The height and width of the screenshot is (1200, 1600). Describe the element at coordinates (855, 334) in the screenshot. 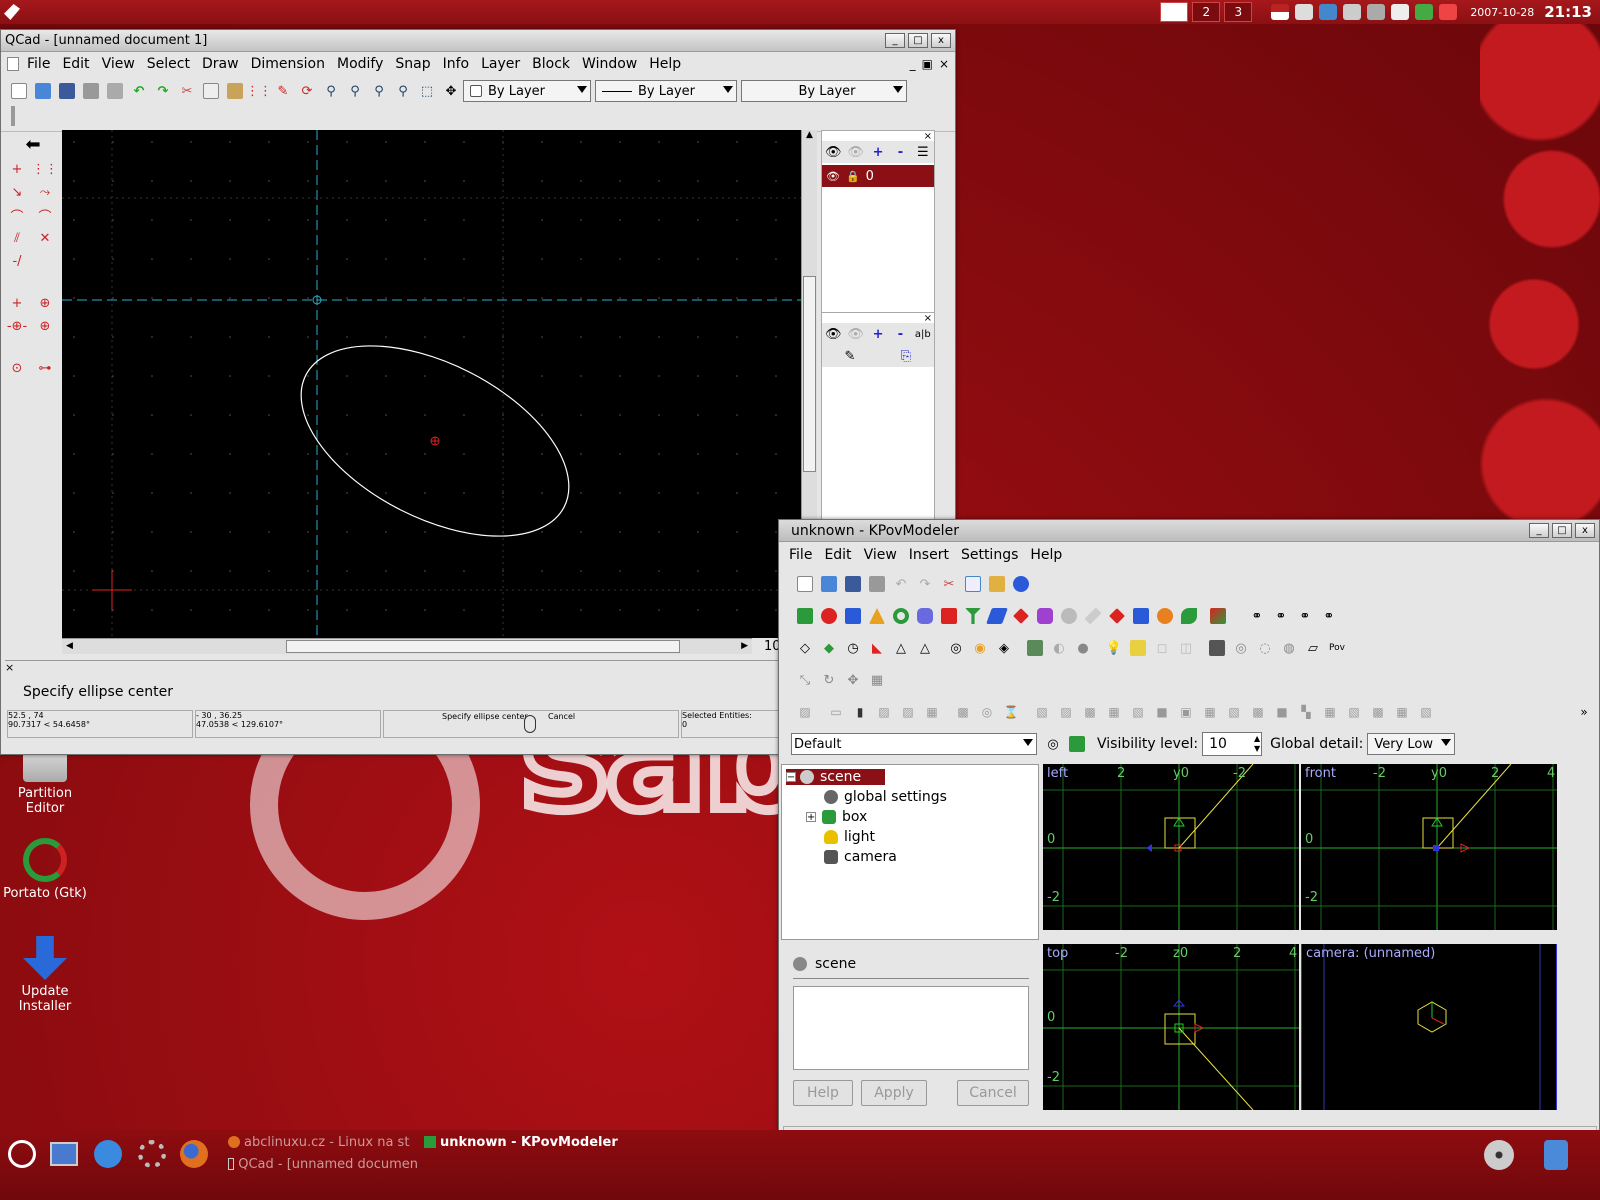

I see `hide-all-blocks-icon: 👁` at that location.